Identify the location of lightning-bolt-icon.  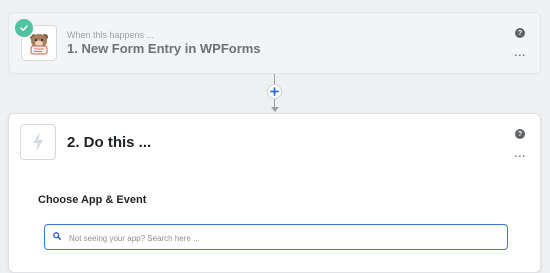
(38, 142).